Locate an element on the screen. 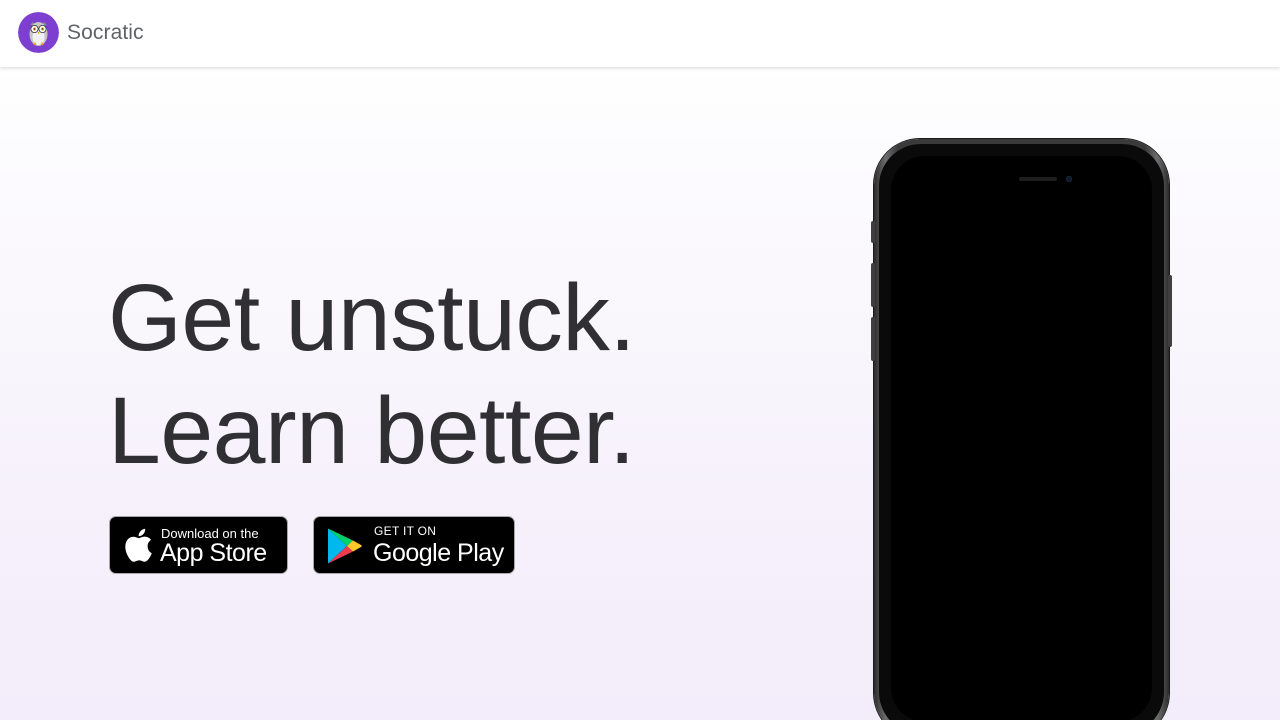 This screenshot has height=720, width=1280. brand-name: Socratic is located at coordinates (105, 32).